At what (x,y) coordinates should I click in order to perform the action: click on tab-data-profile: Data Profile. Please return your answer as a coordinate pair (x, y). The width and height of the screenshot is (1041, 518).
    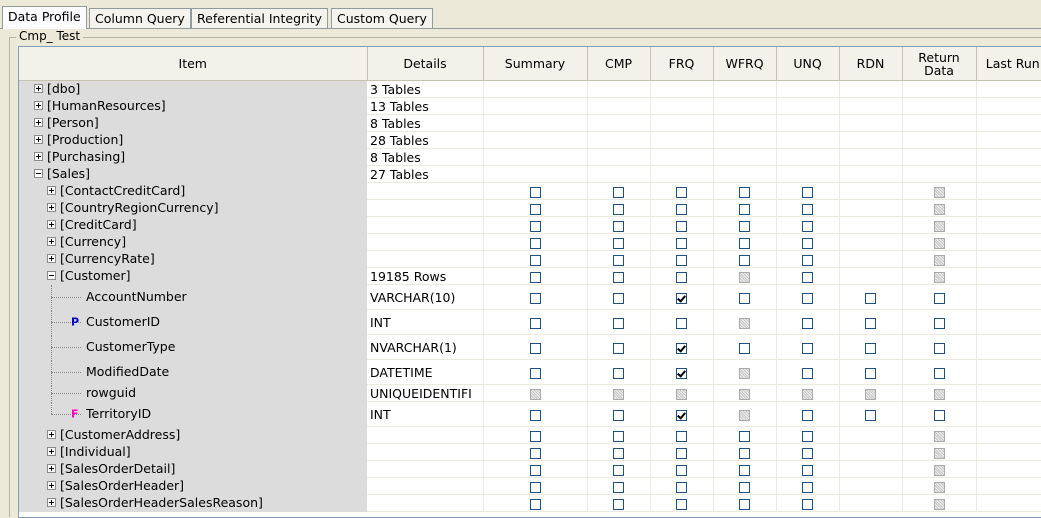
    Looking at the image, I should click on (44, 17).